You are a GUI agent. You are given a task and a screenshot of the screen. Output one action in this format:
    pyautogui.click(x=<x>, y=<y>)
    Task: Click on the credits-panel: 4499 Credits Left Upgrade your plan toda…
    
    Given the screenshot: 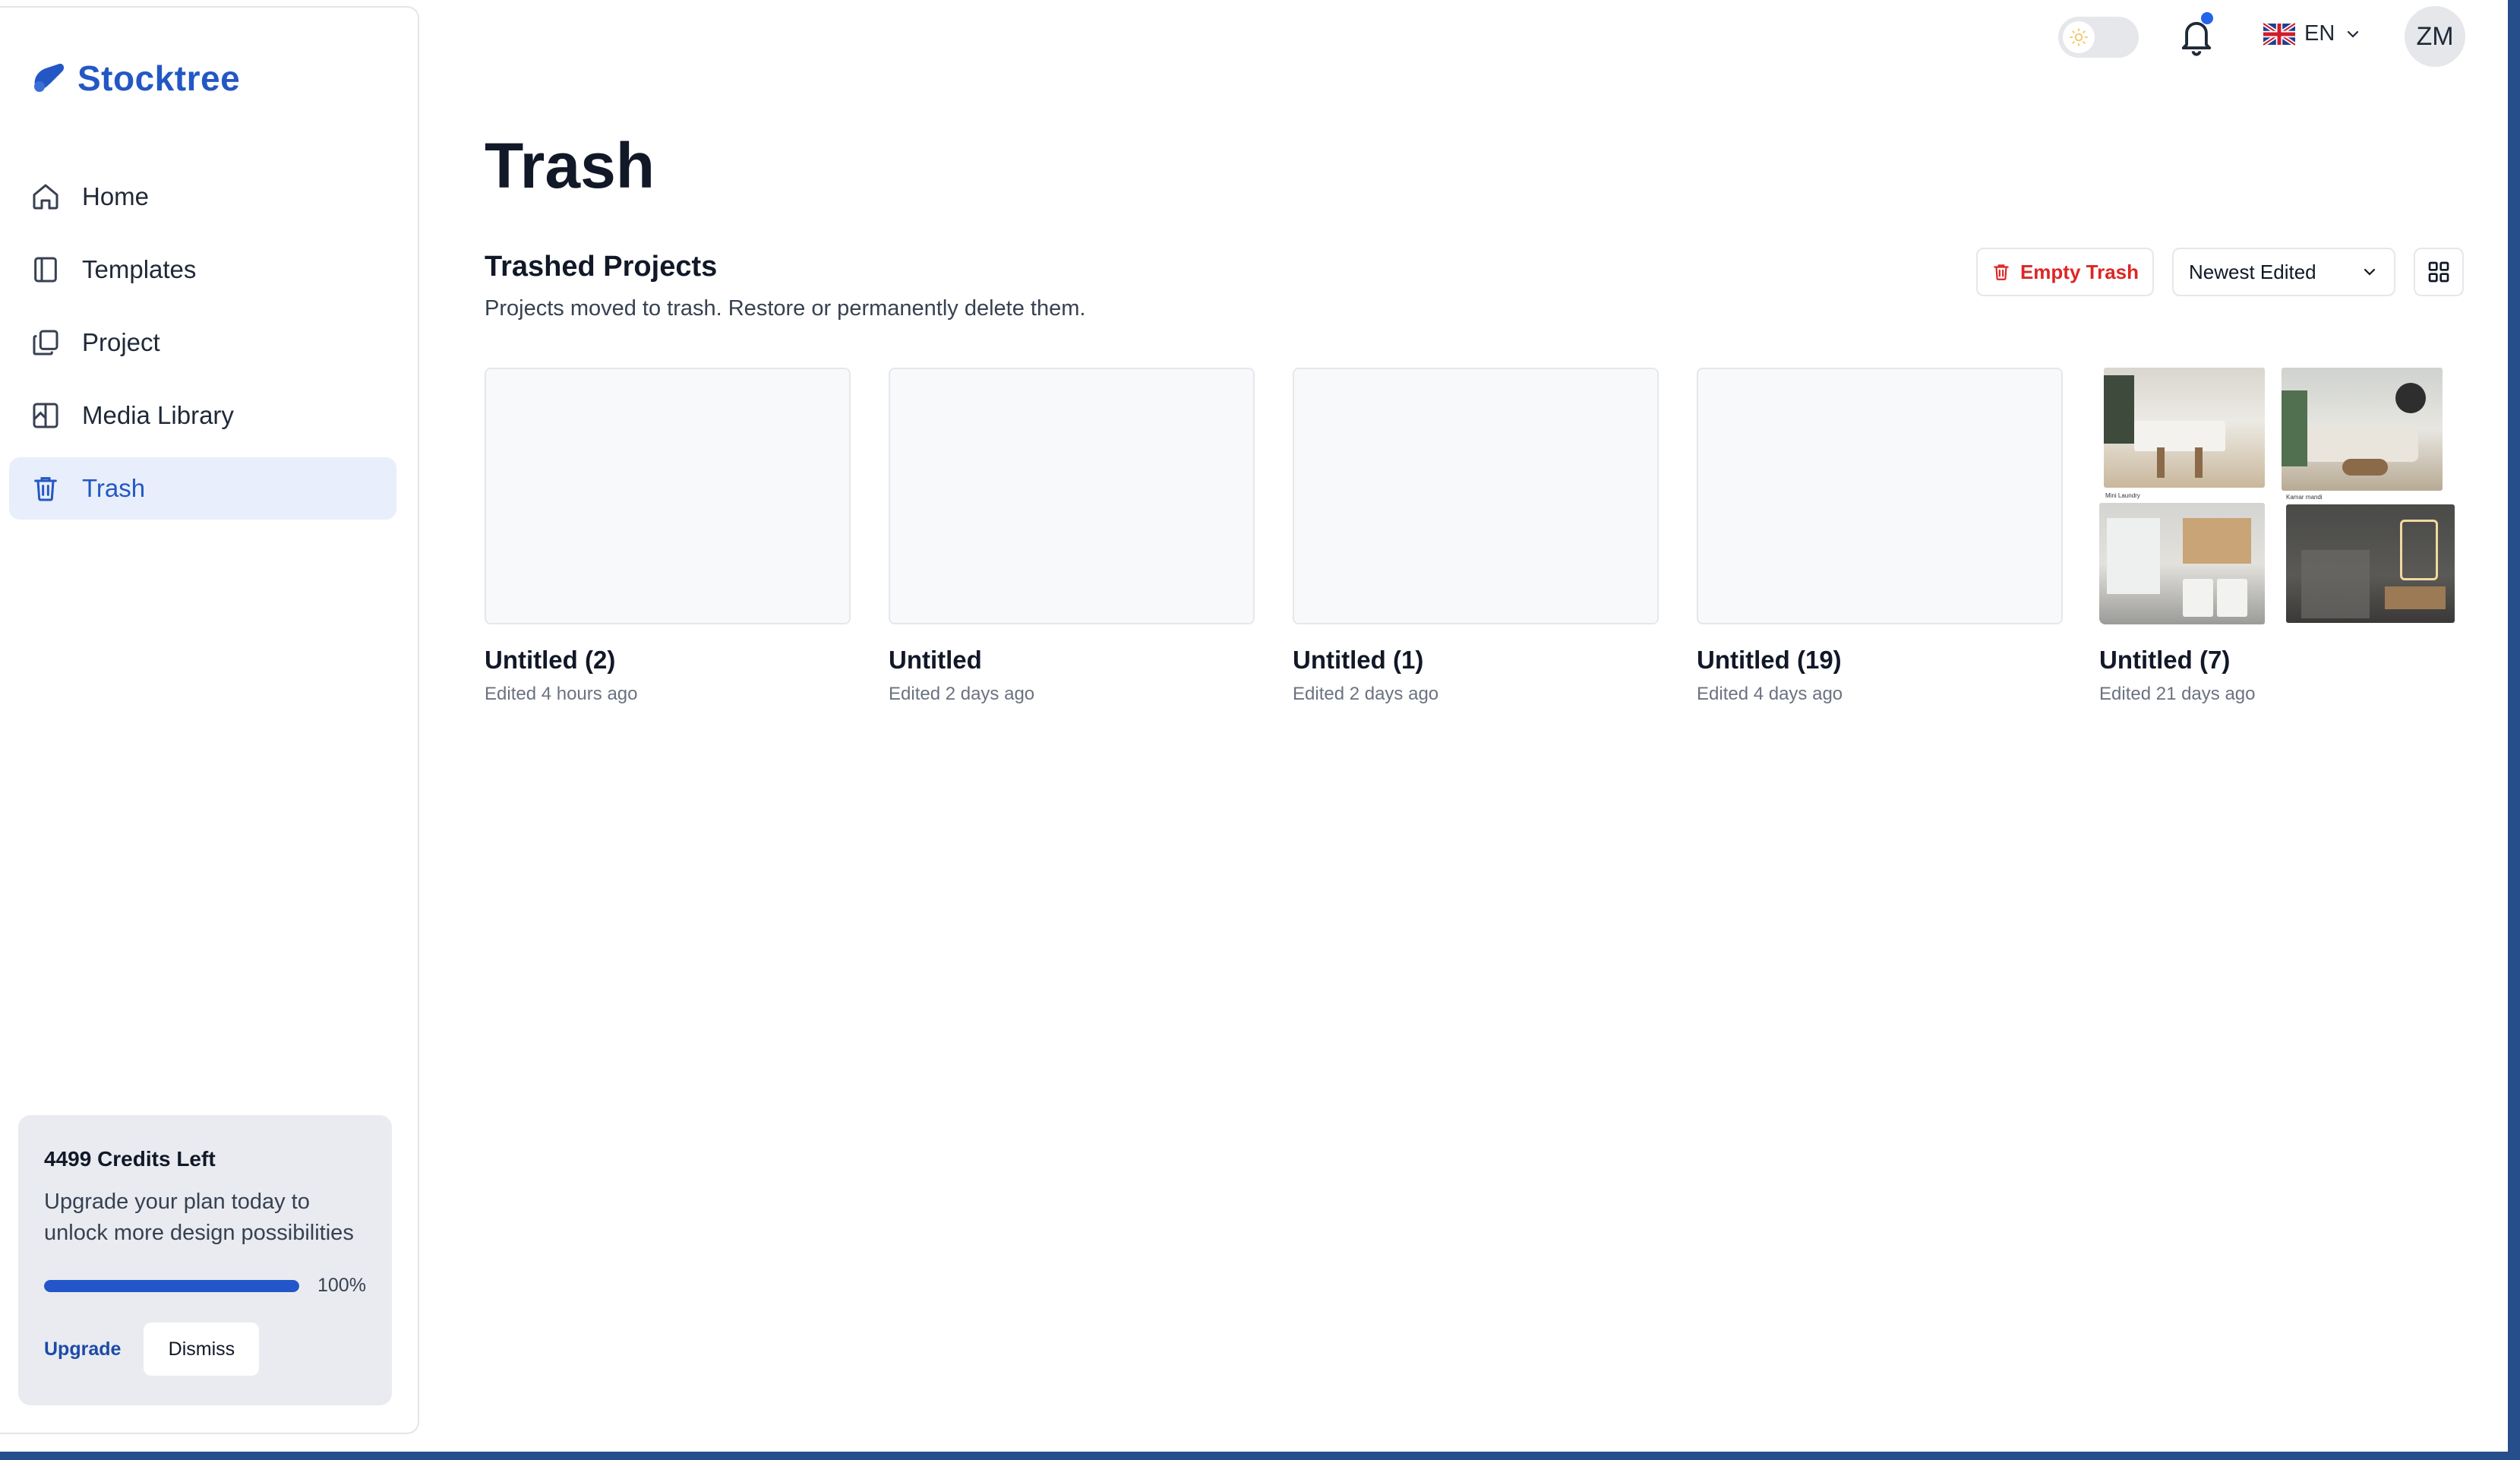 What is the action you would take?
    pyautogui.click(x=205, y=1260)
    